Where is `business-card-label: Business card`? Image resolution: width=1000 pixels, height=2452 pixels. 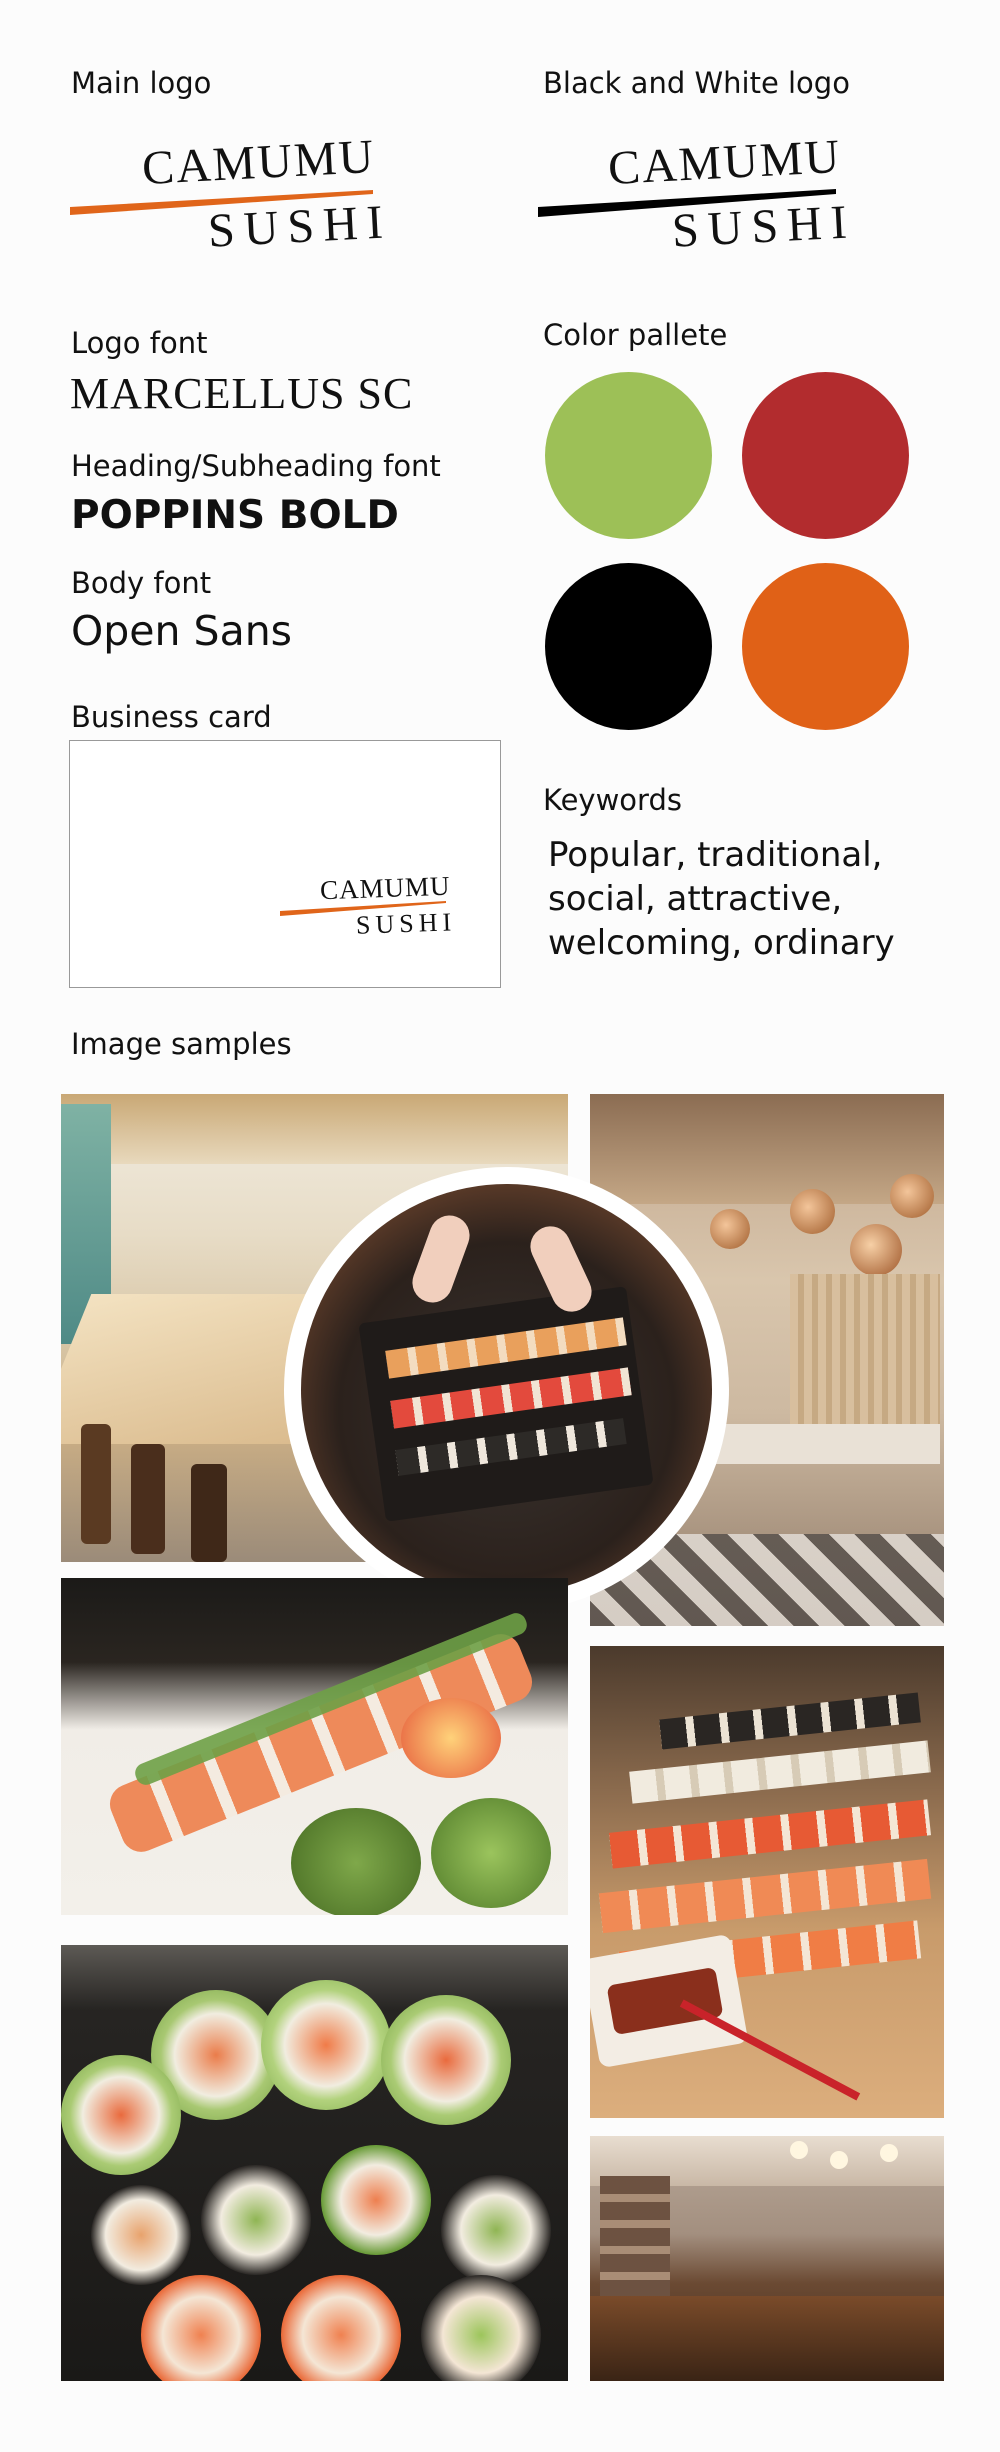
business-card-label: Business card is located at coordinates (171, 717).